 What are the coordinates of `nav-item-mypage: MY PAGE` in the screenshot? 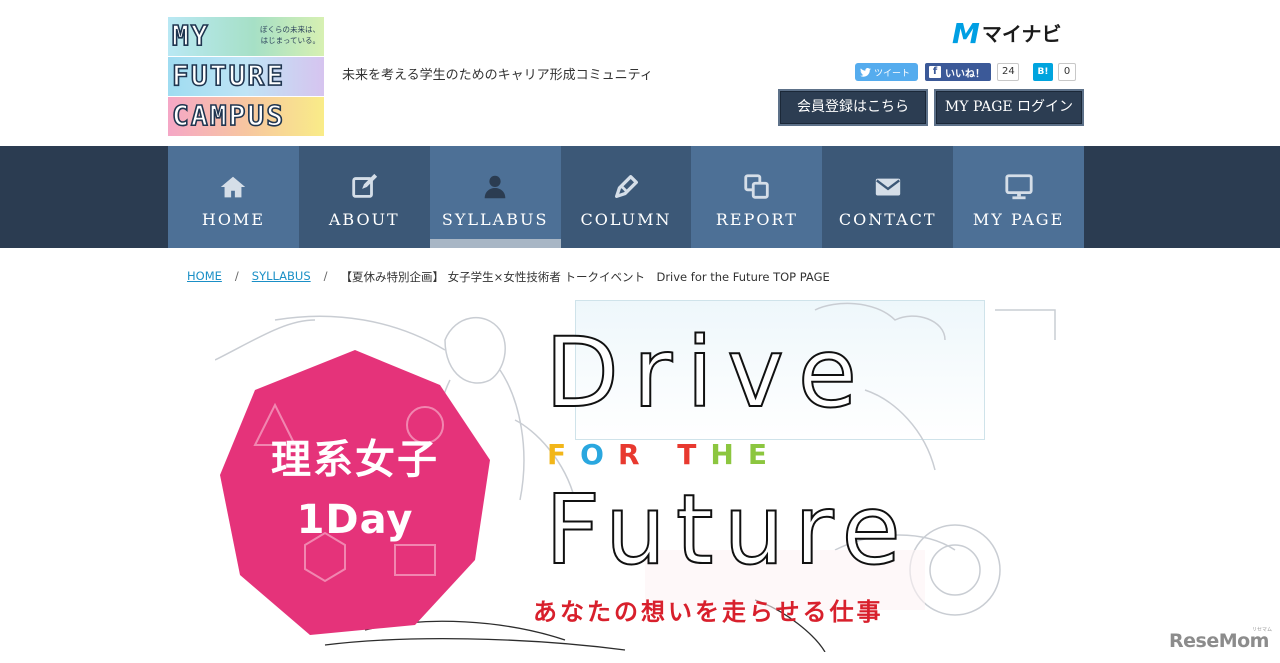 It's located at (1019, 197).